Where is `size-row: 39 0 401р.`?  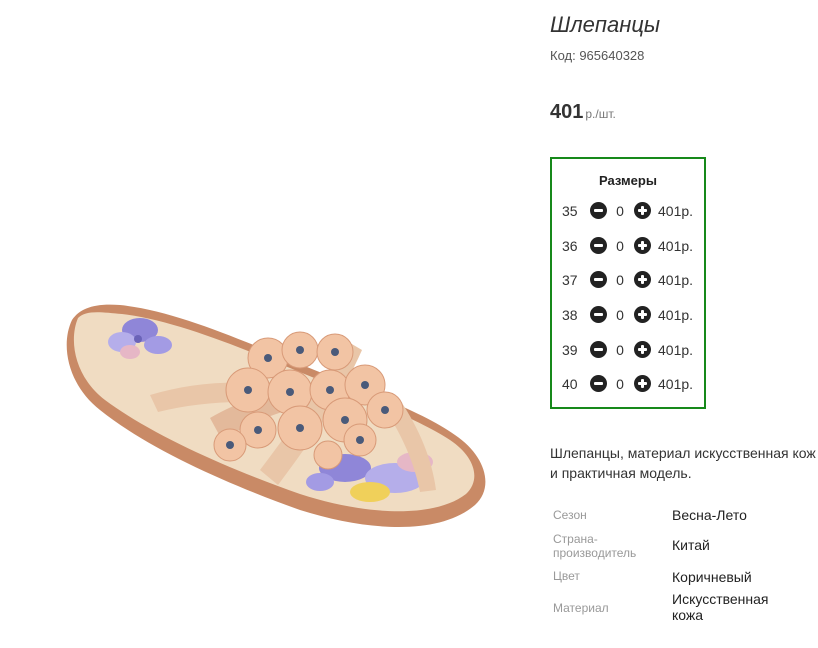
size-row: 39 0 401р. is located at coordinates (628, 351).